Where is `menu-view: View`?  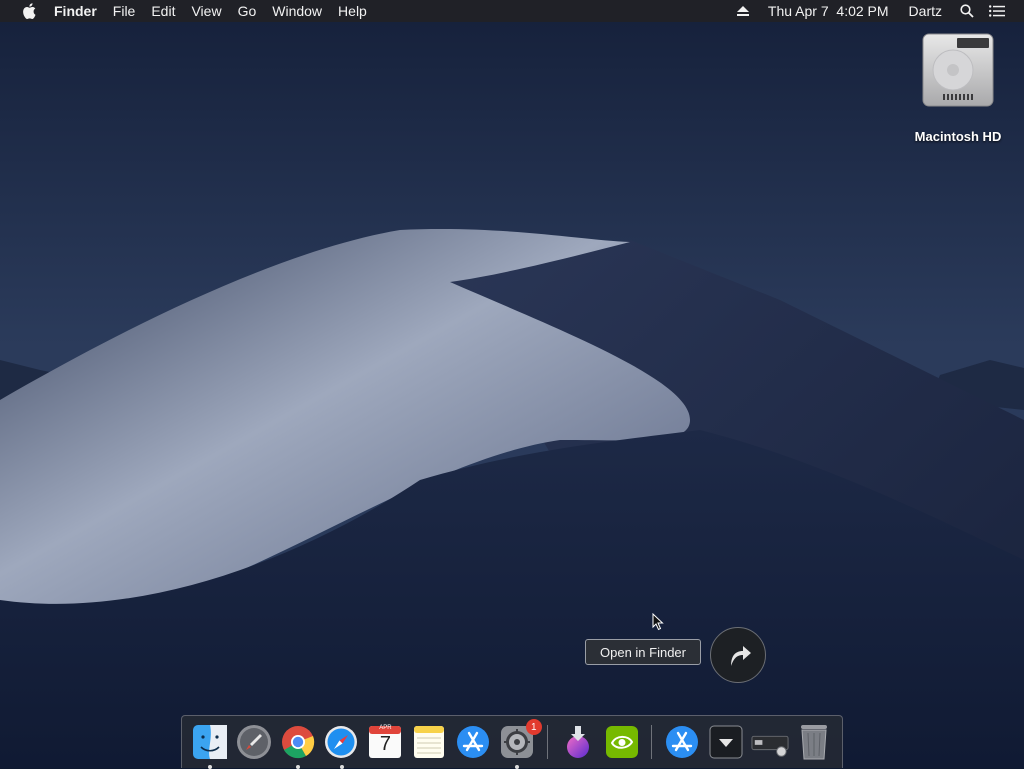
menu-view: View is located at coordinates (206, 11).